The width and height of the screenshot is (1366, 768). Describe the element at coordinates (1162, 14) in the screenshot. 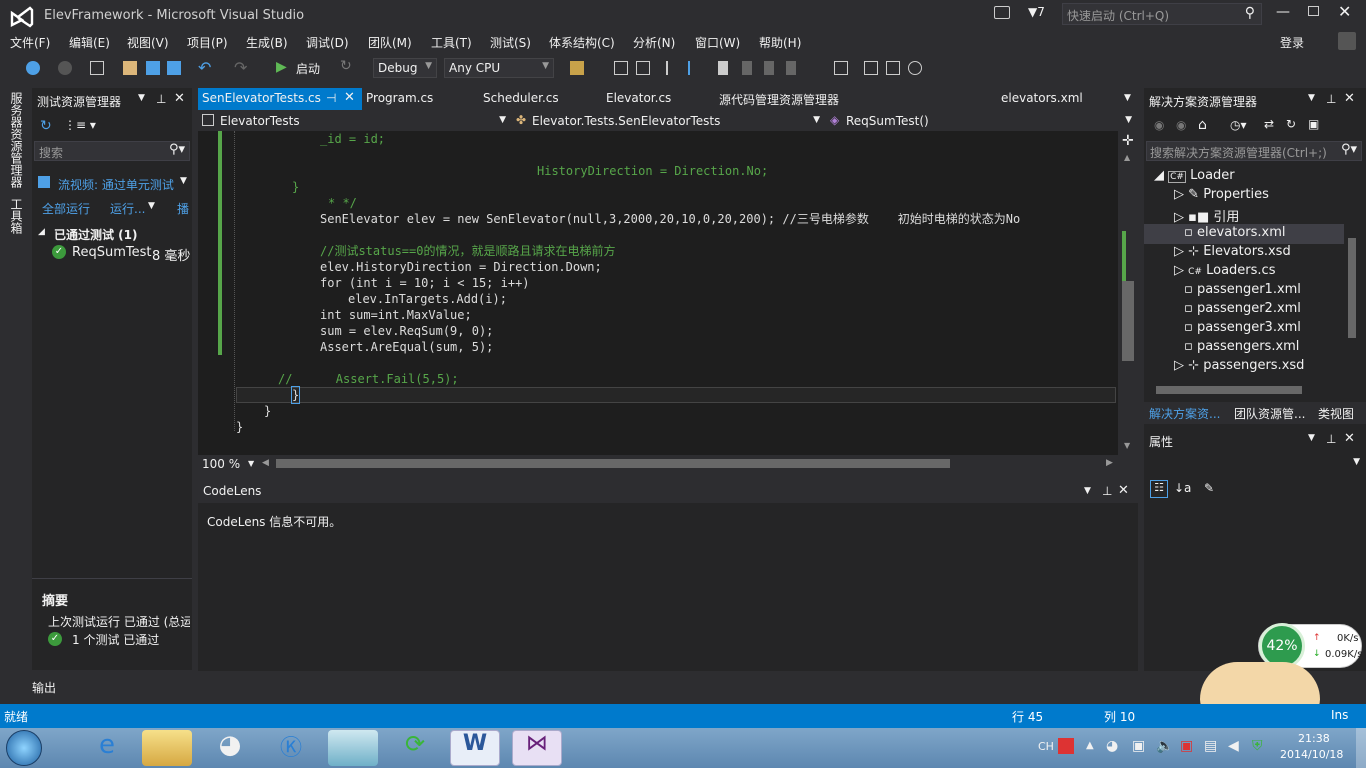

I see `quick-launch-input: 快速启动 (Ctrl+Q) ⚲` at that location.